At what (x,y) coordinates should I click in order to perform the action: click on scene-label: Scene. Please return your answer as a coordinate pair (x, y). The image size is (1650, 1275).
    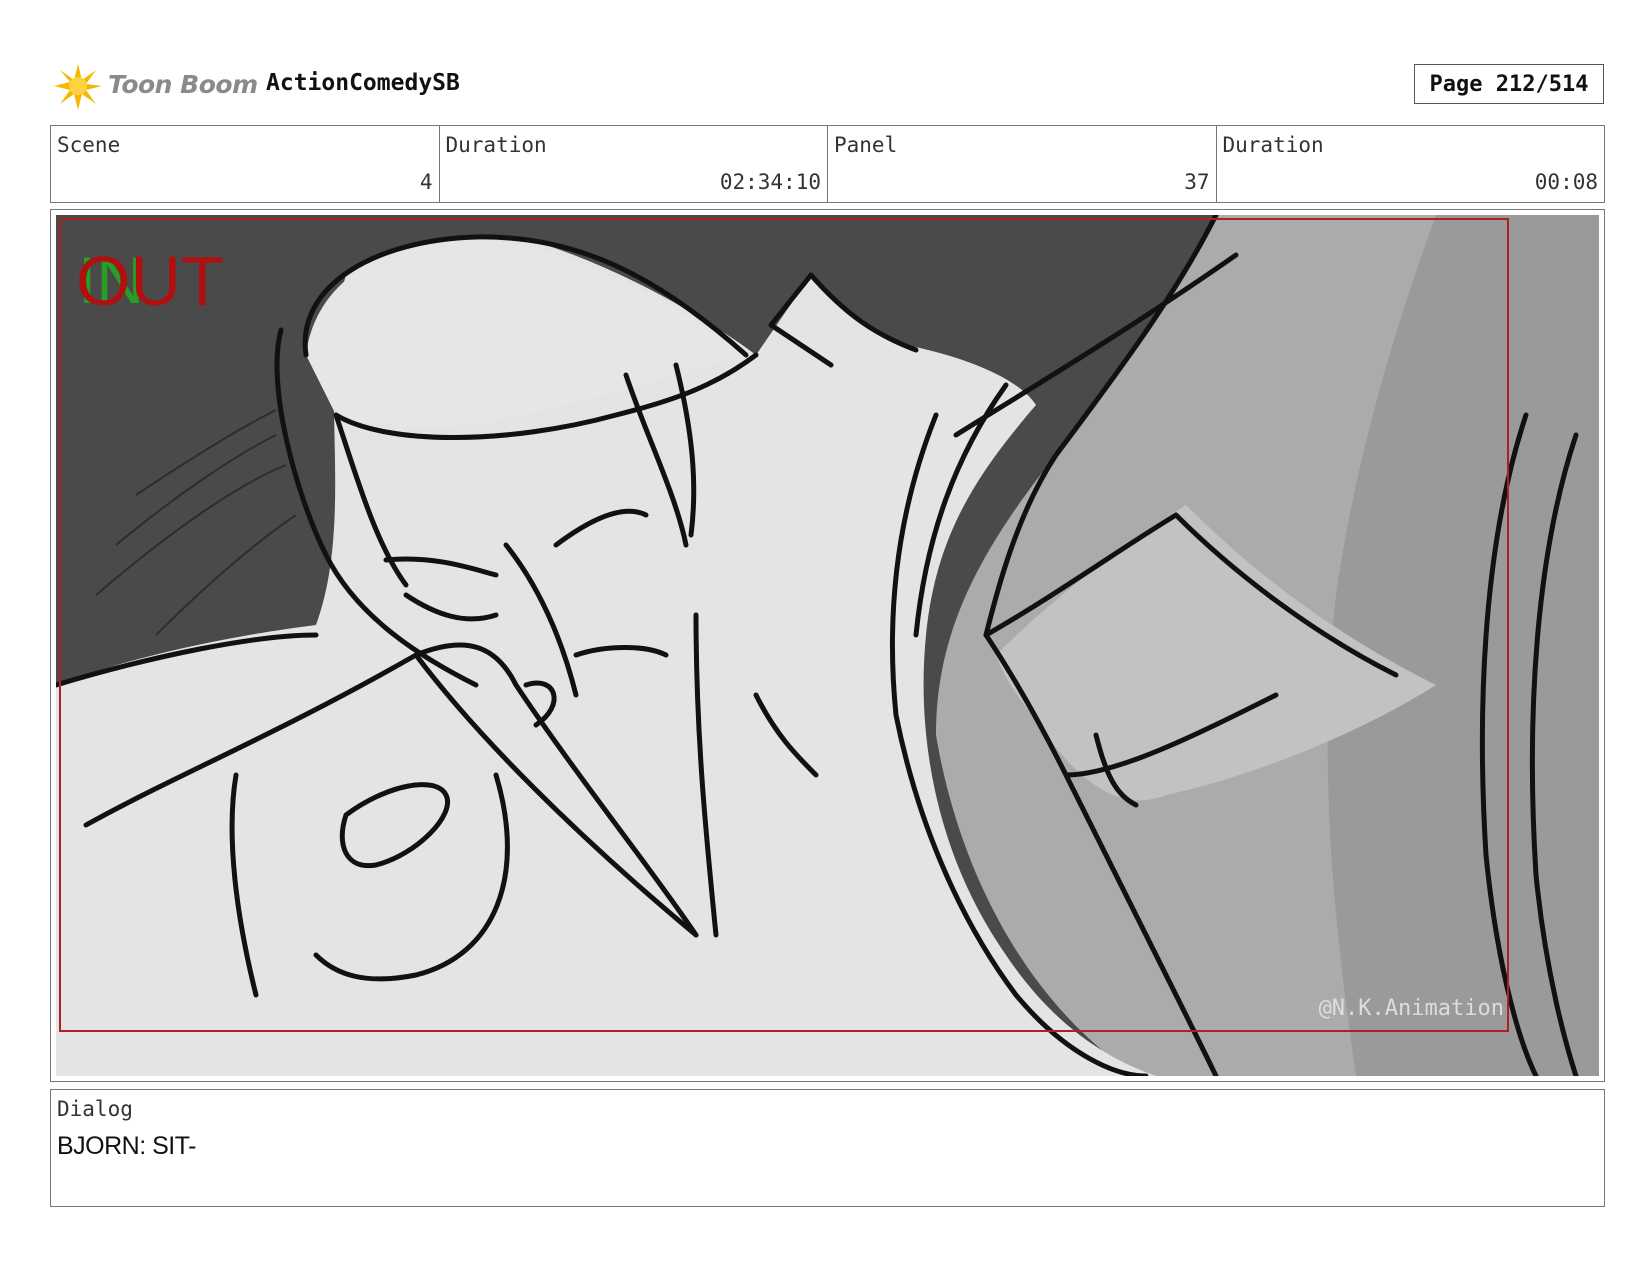
    Looking at the image, I should click on (89, 145).